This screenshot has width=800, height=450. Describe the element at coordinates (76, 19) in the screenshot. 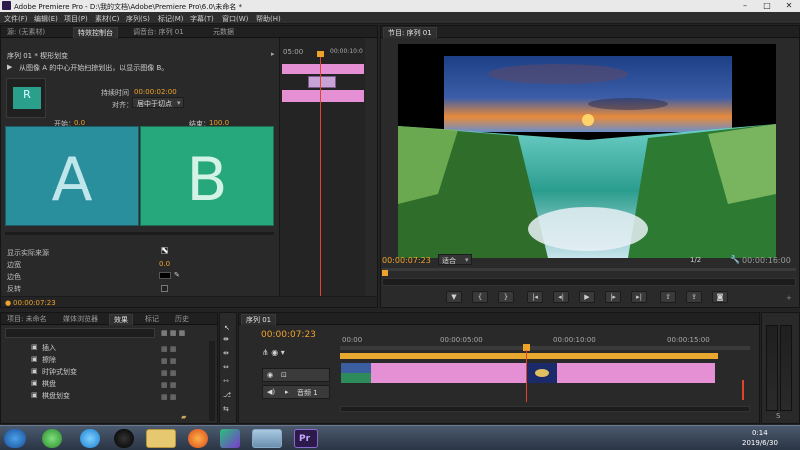

I see `menu-project: 项目(P)` at that location.